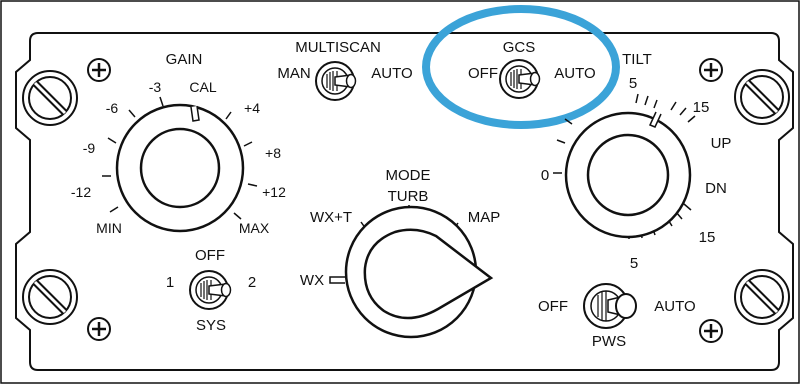 The image size is (801, 385). Describe the element at coordinates (274, 192) in the screenshot. I see `gain-mark-plus-12: +12` at that location.